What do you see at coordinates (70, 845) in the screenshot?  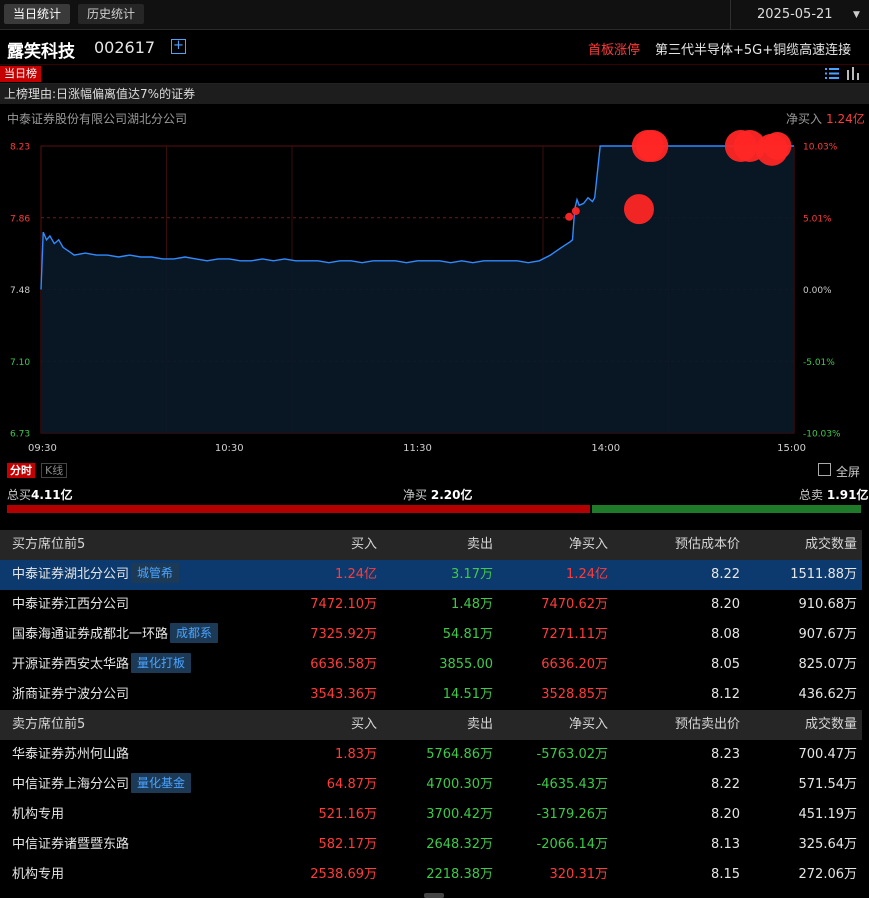 I see `seat-name: 中信证券诸暨暨东路` at bounding box center [70, 845].